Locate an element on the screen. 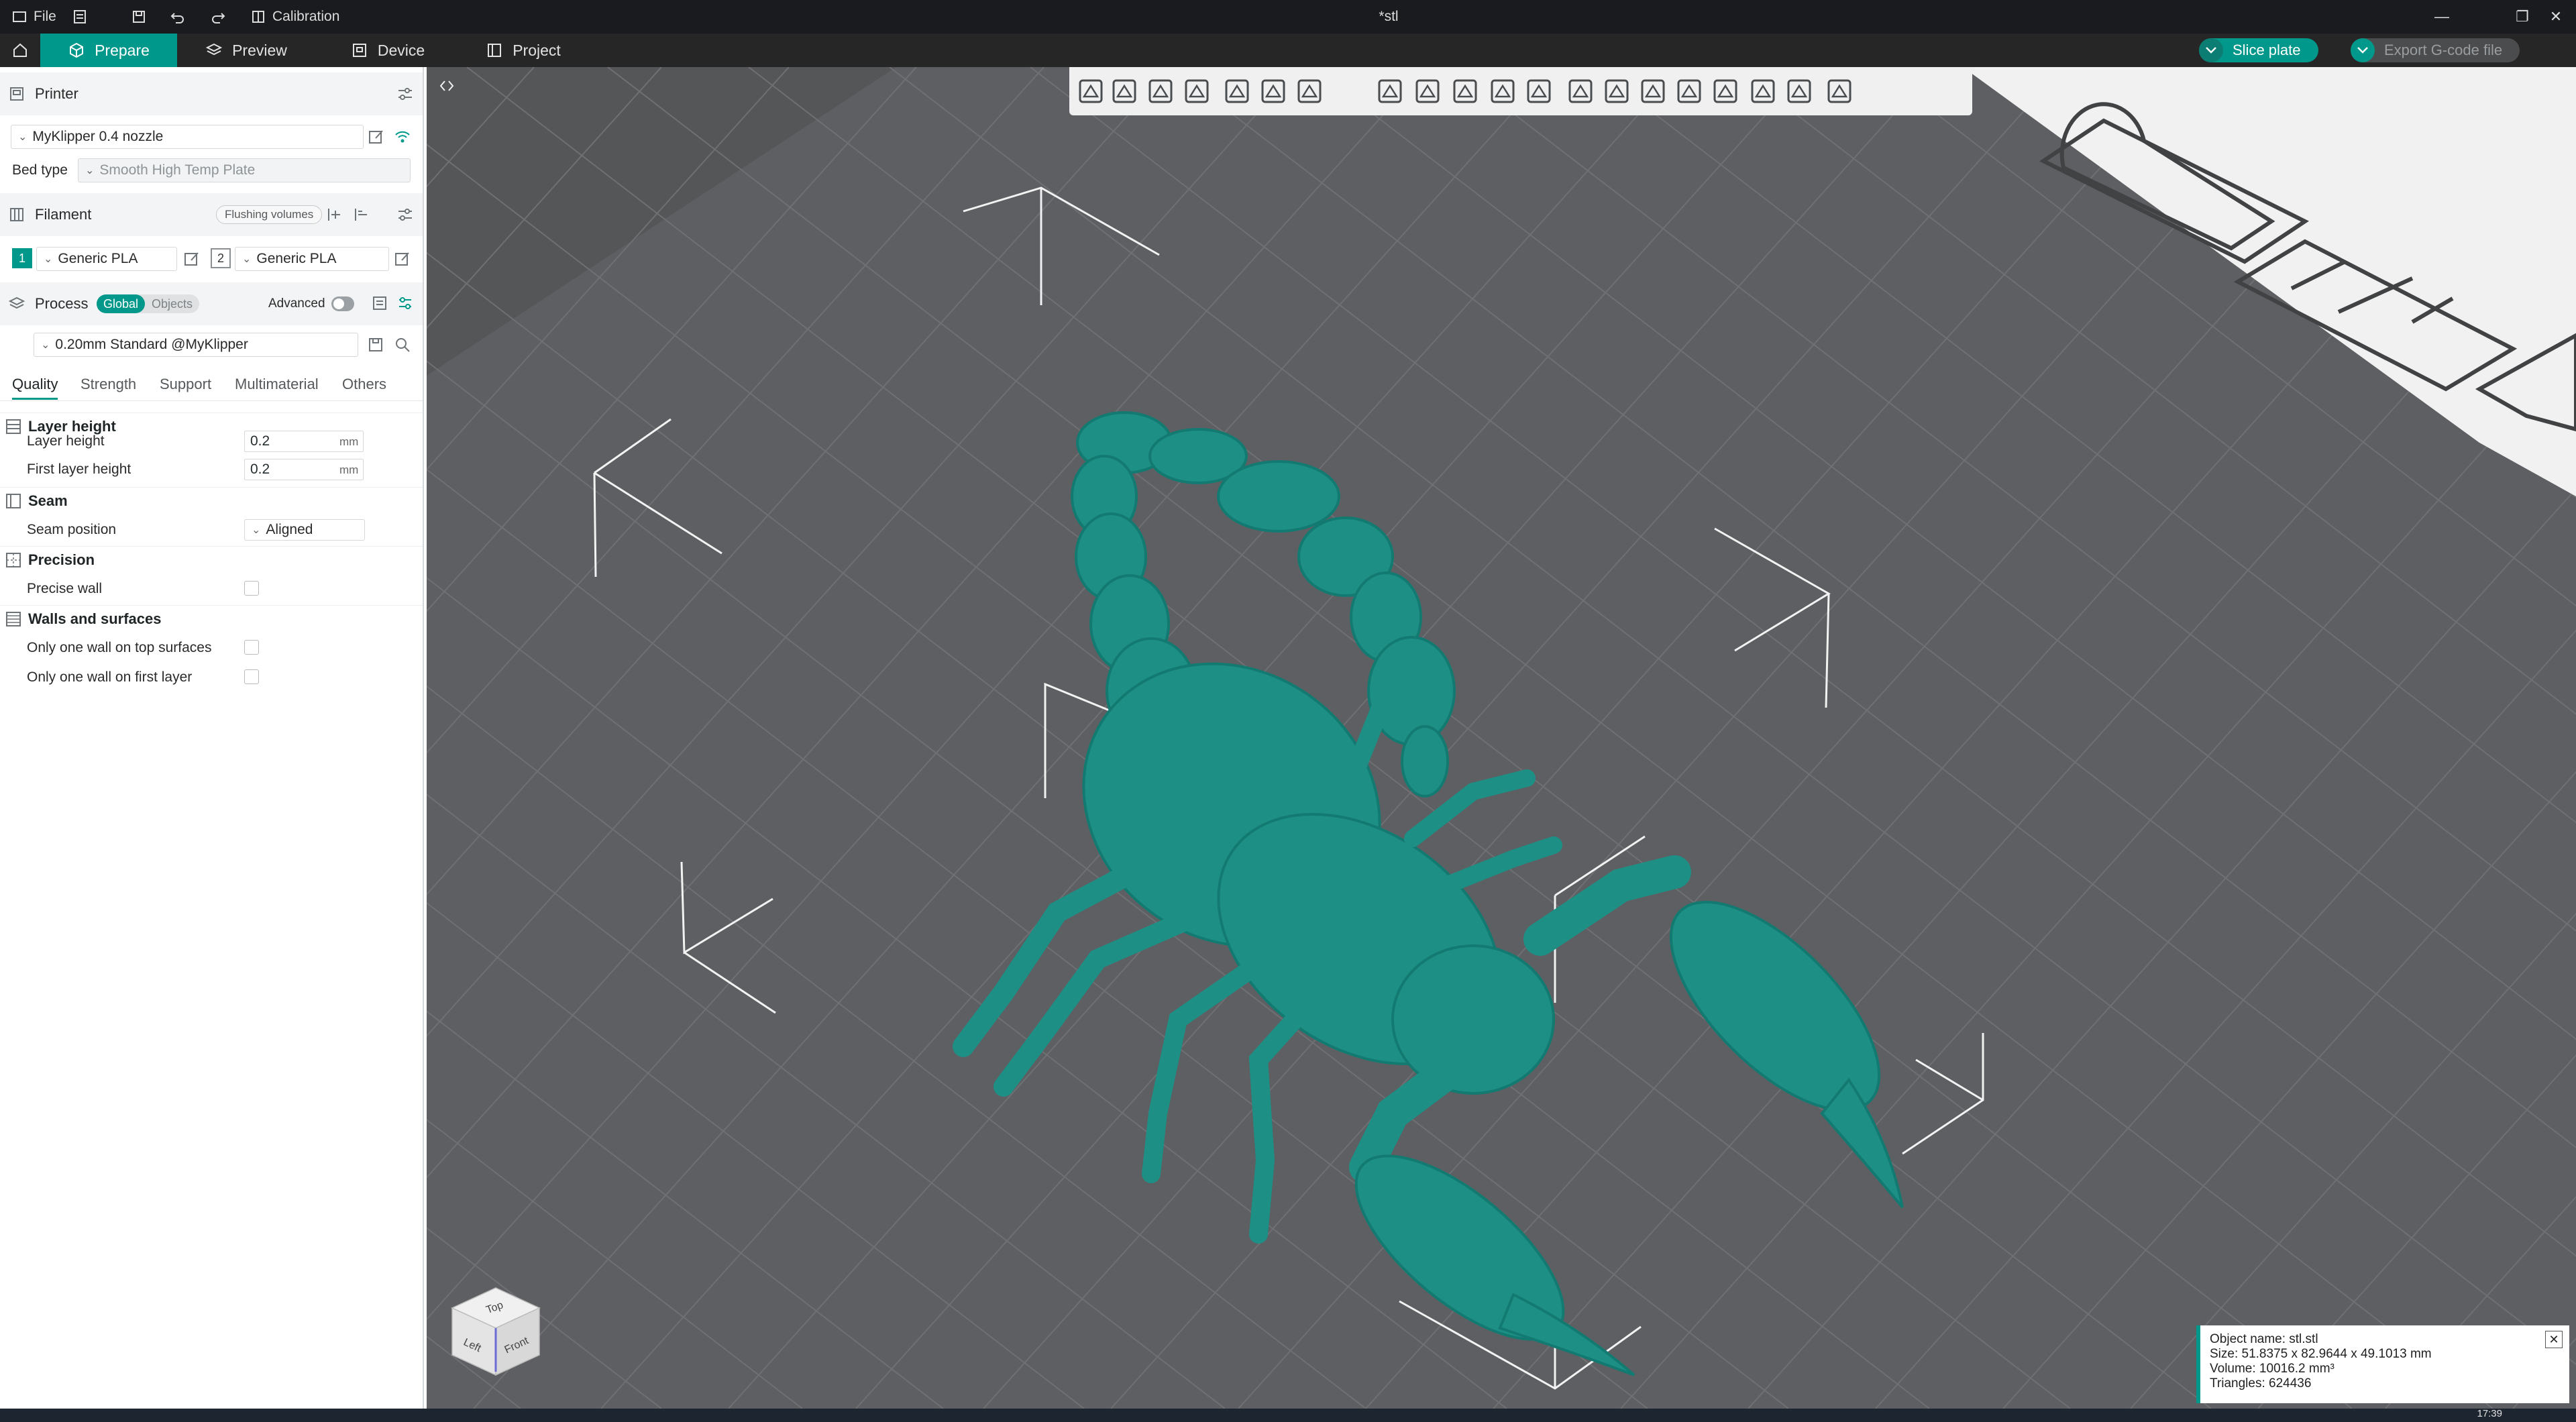 The image size is (2576, 1422). paint-tool-button is located at coordinates (1503, 91).